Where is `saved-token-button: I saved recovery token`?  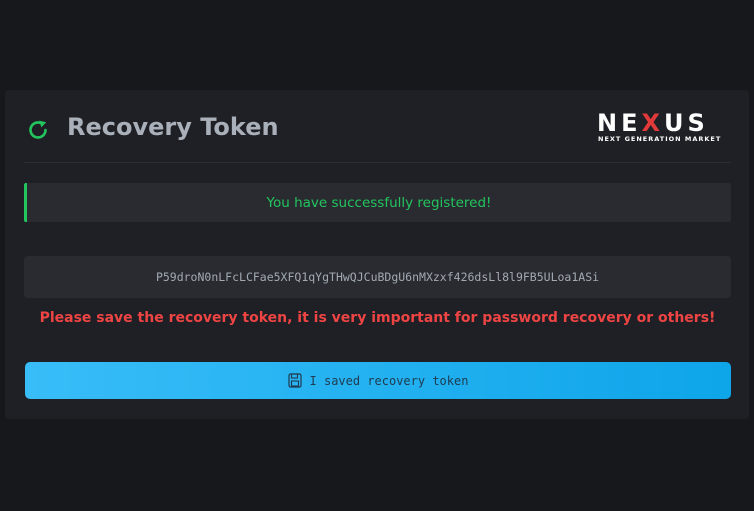
saved-token-button: I saved recovery token is located at coordinates (378, 380).